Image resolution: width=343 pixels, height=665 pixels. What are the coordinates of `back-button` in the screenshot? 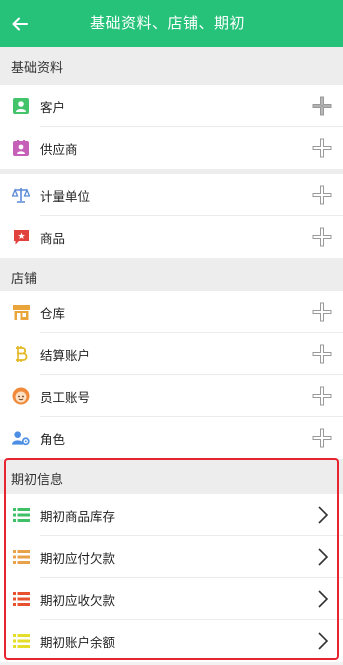 It's located at (20, 23).